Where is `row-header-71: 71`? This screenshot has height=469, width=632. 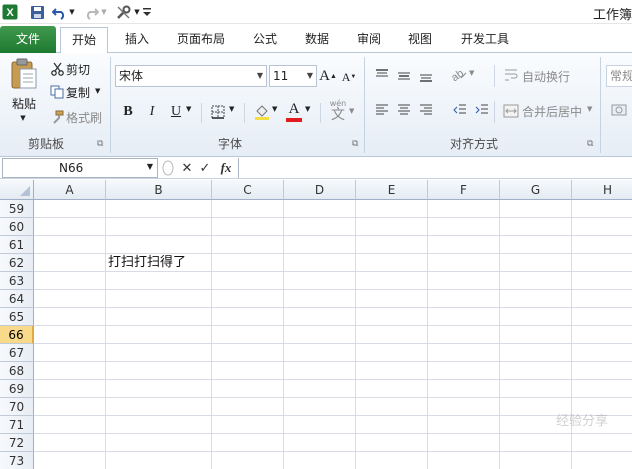
row-header-71: 71 is located at coordinates (17, 425).